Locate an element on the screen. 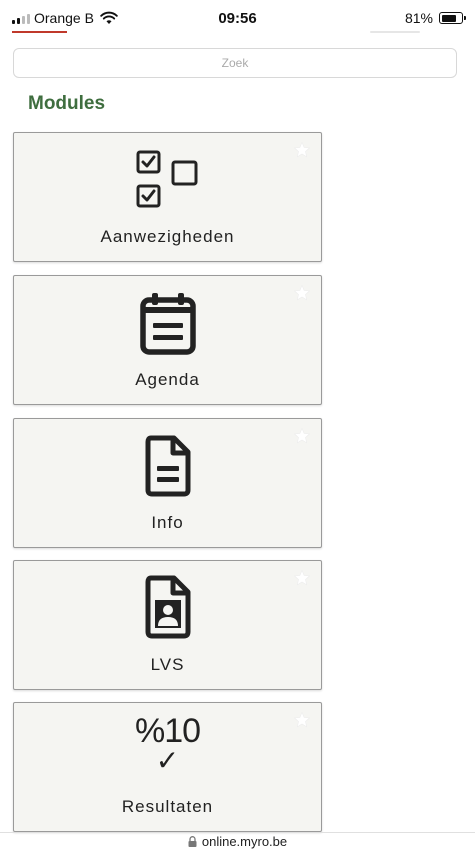  battery-icon is located at coordinates (452, 18).